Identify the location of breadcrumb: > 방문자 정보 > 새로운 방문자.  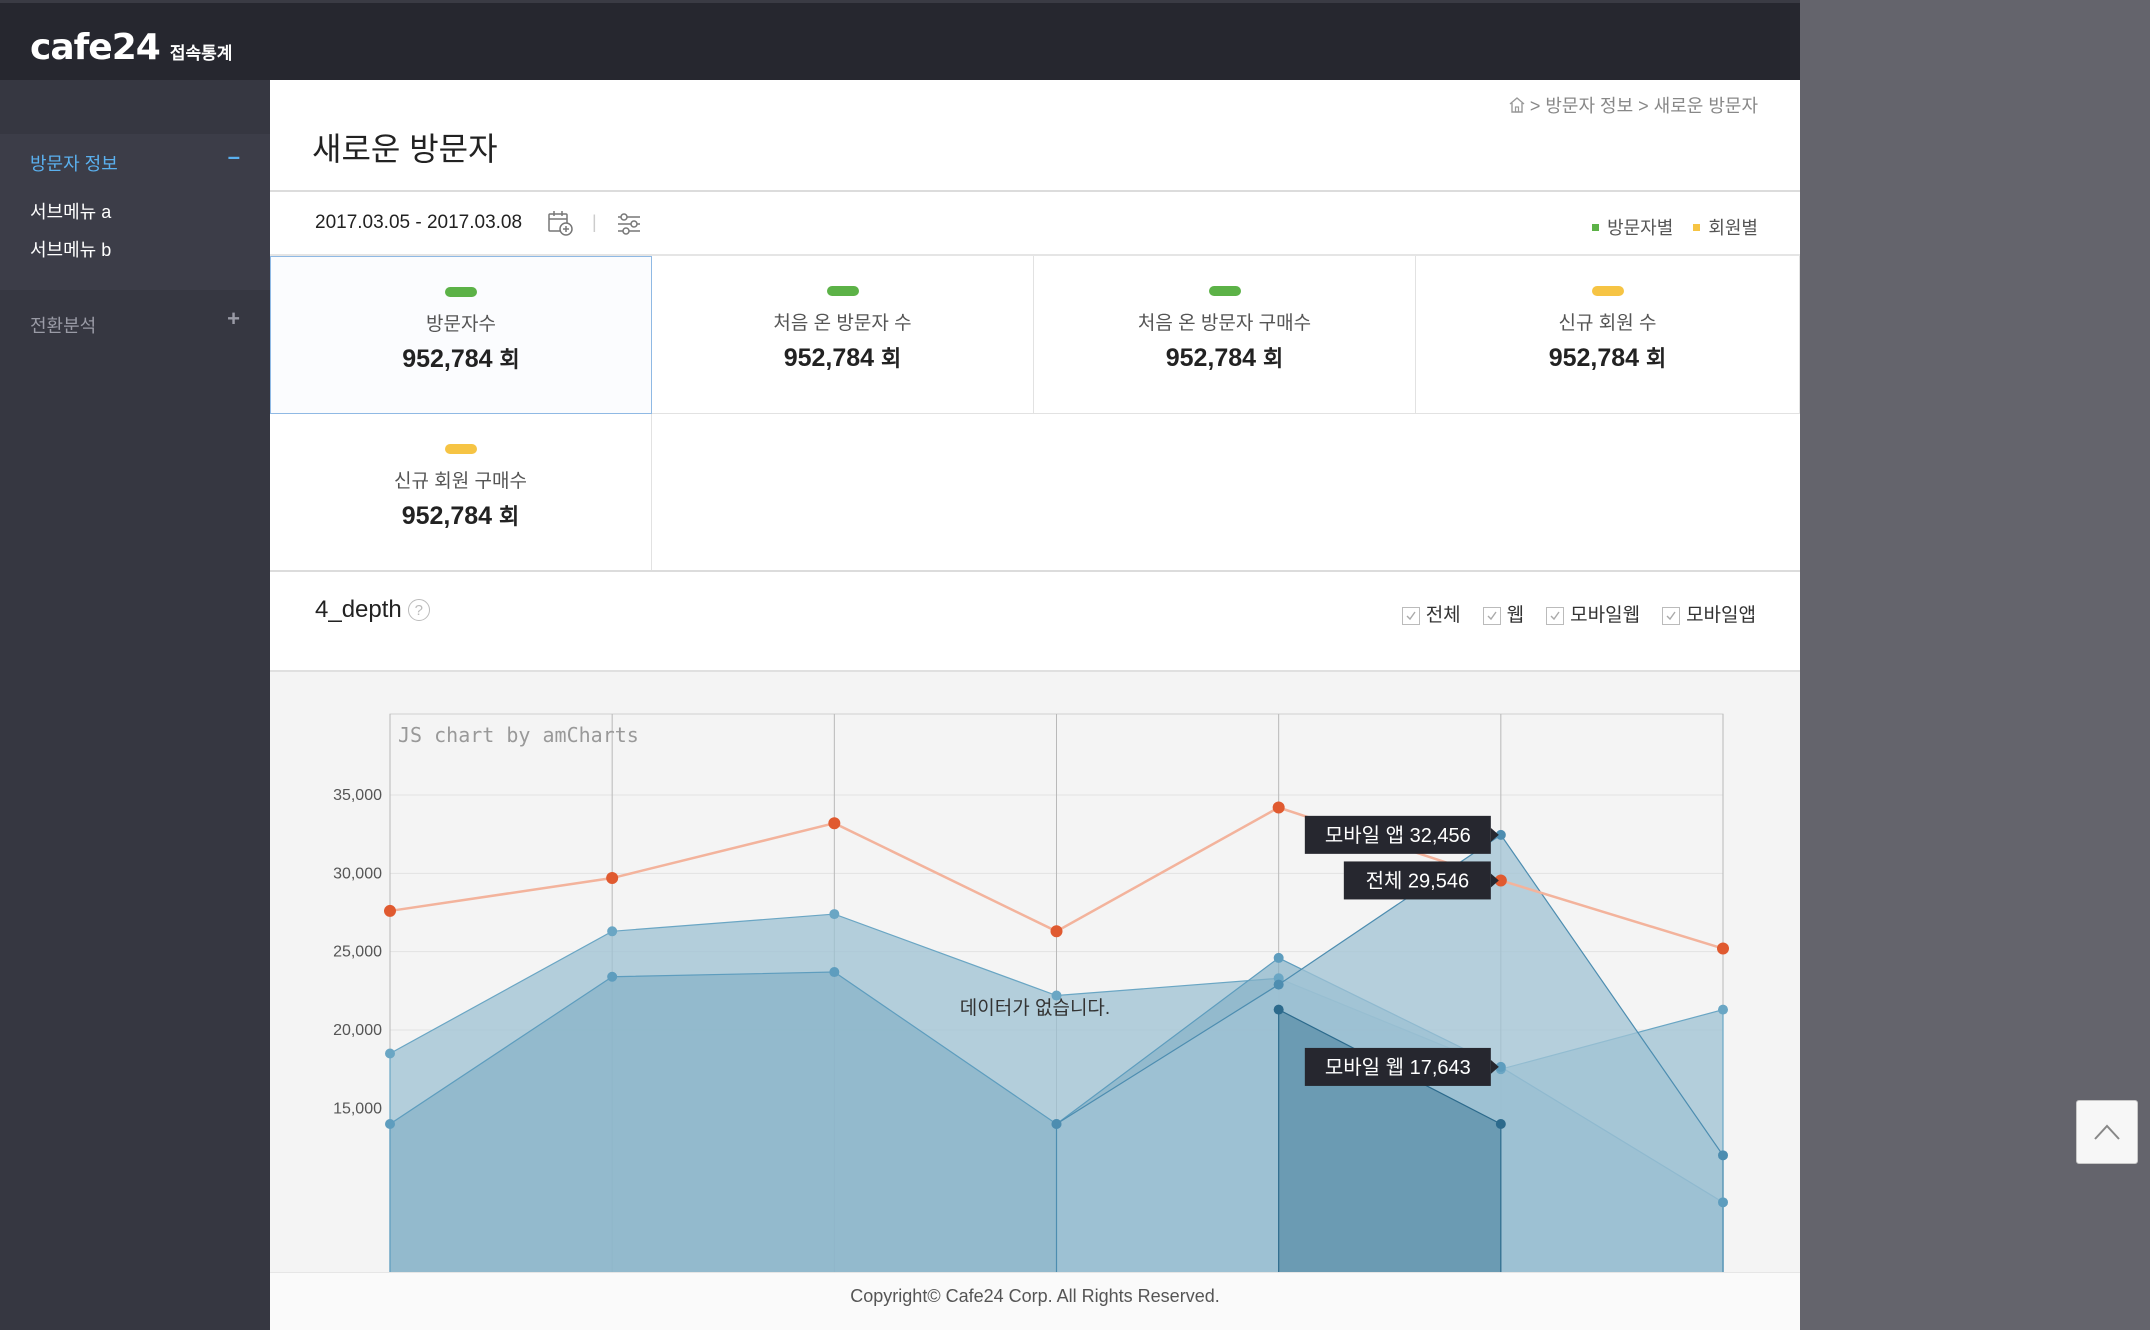
(1633, 105).